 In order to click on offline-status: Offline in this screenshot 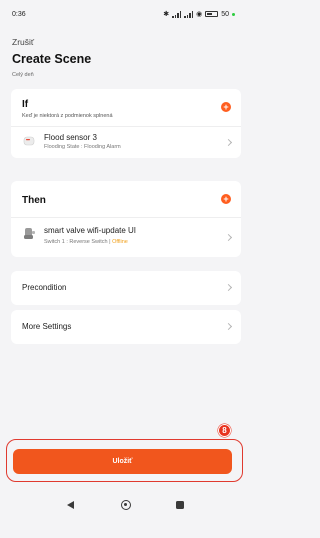, I will do `click(120, 242)`.